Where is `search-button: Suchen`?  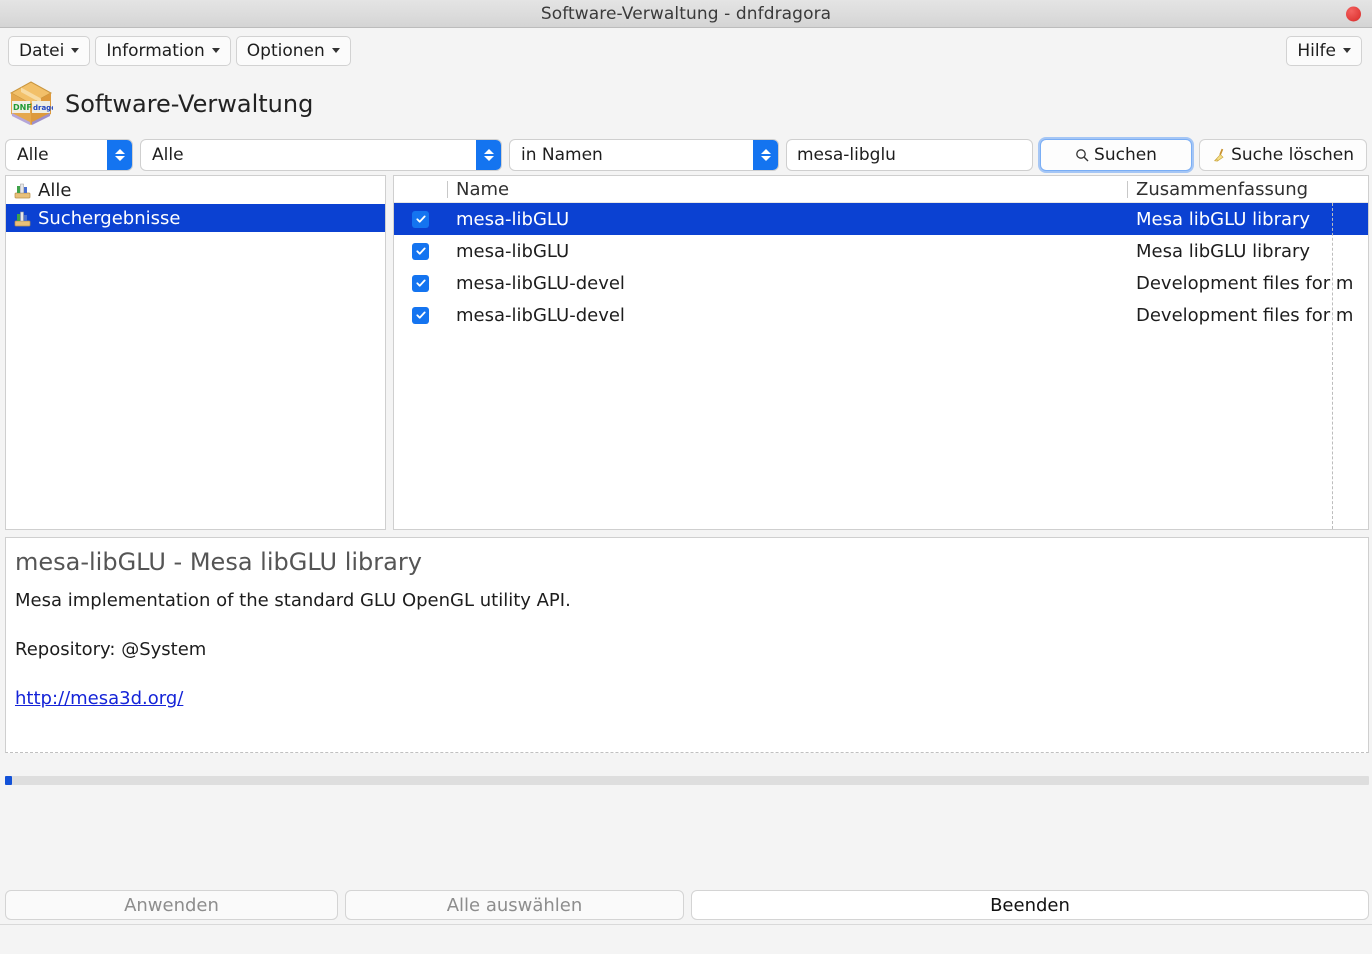
search-button: Suchen is located at coordinates (1116, 155).